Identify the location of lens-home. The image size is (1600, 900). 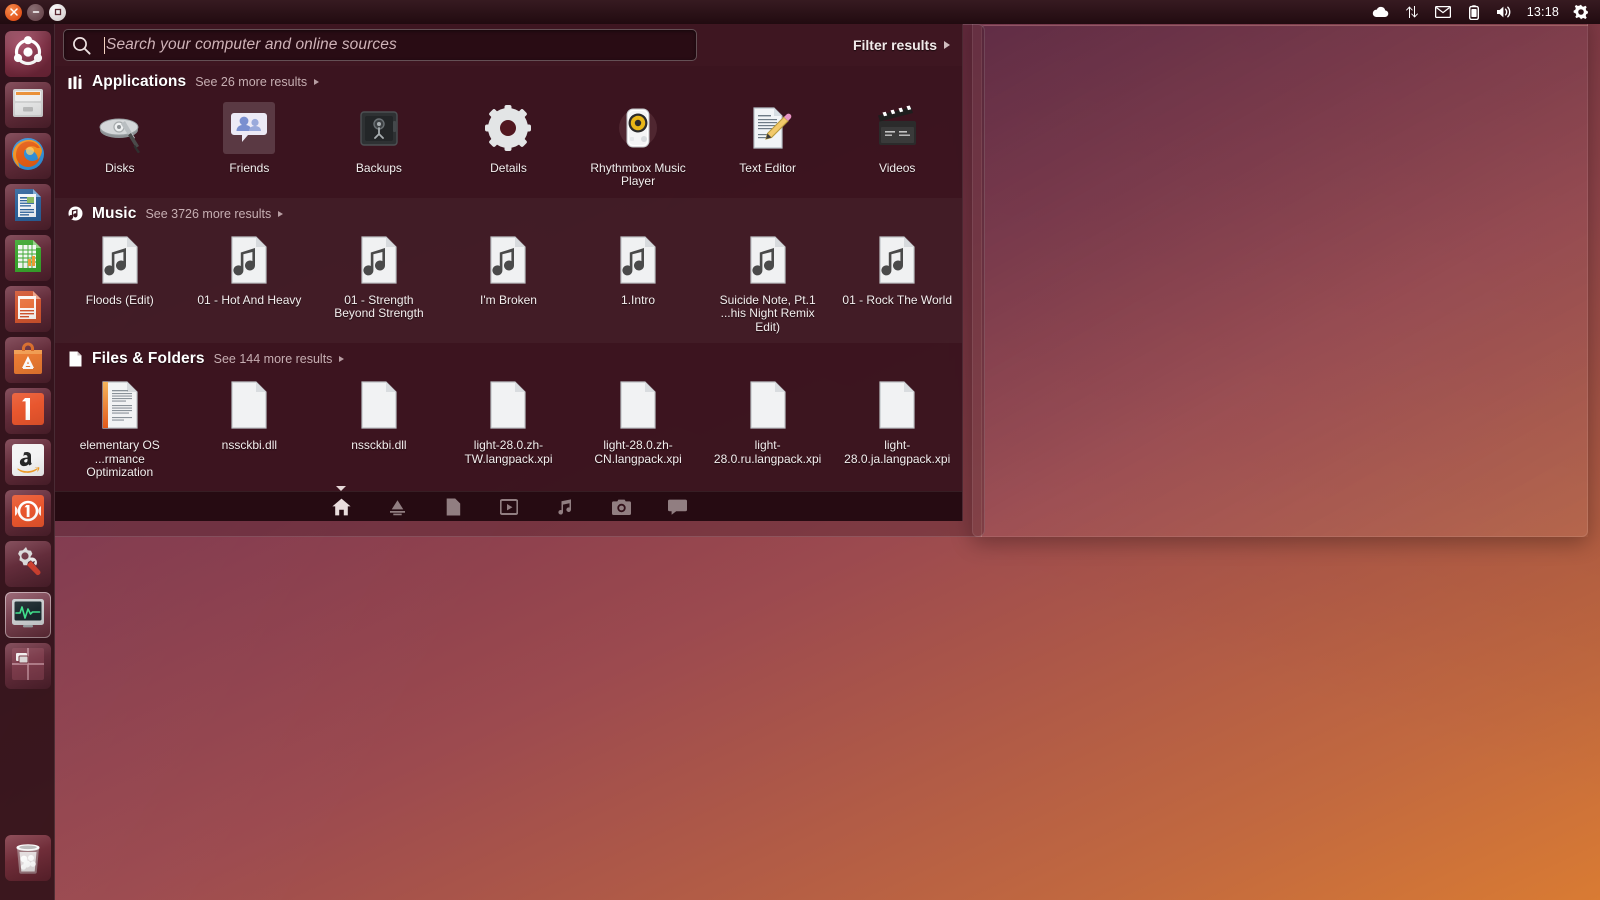
(341, 507).